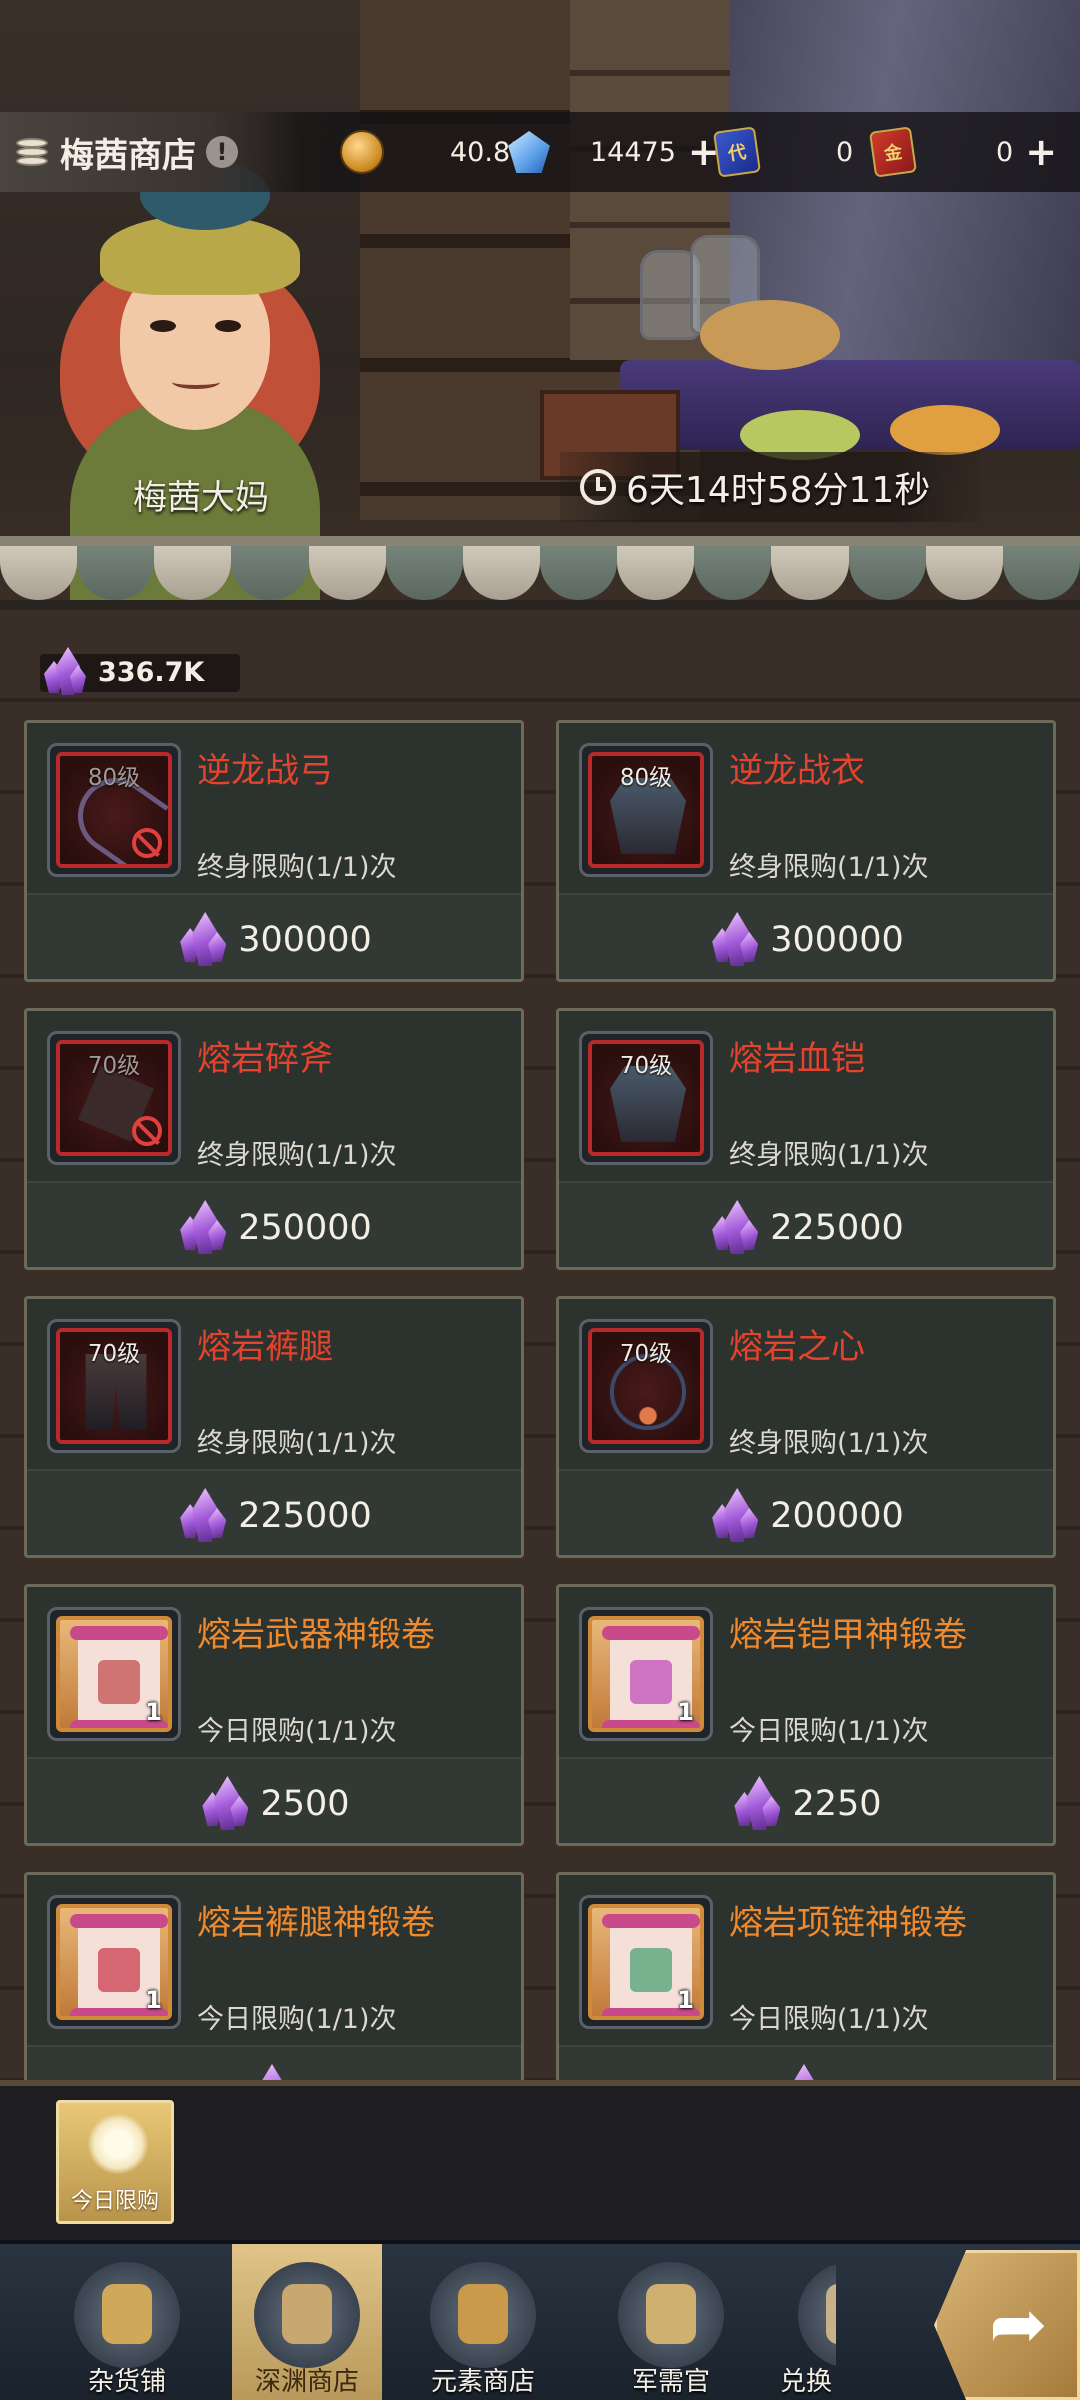 The image size is (1080, 2400). What do you see at coordinates (274, 1715) in the screenshot?
I see `shop-item-card: 1 熔岩武器神锻卷今日限购(1/1)次 2500` at bounding box center [274, 1715].